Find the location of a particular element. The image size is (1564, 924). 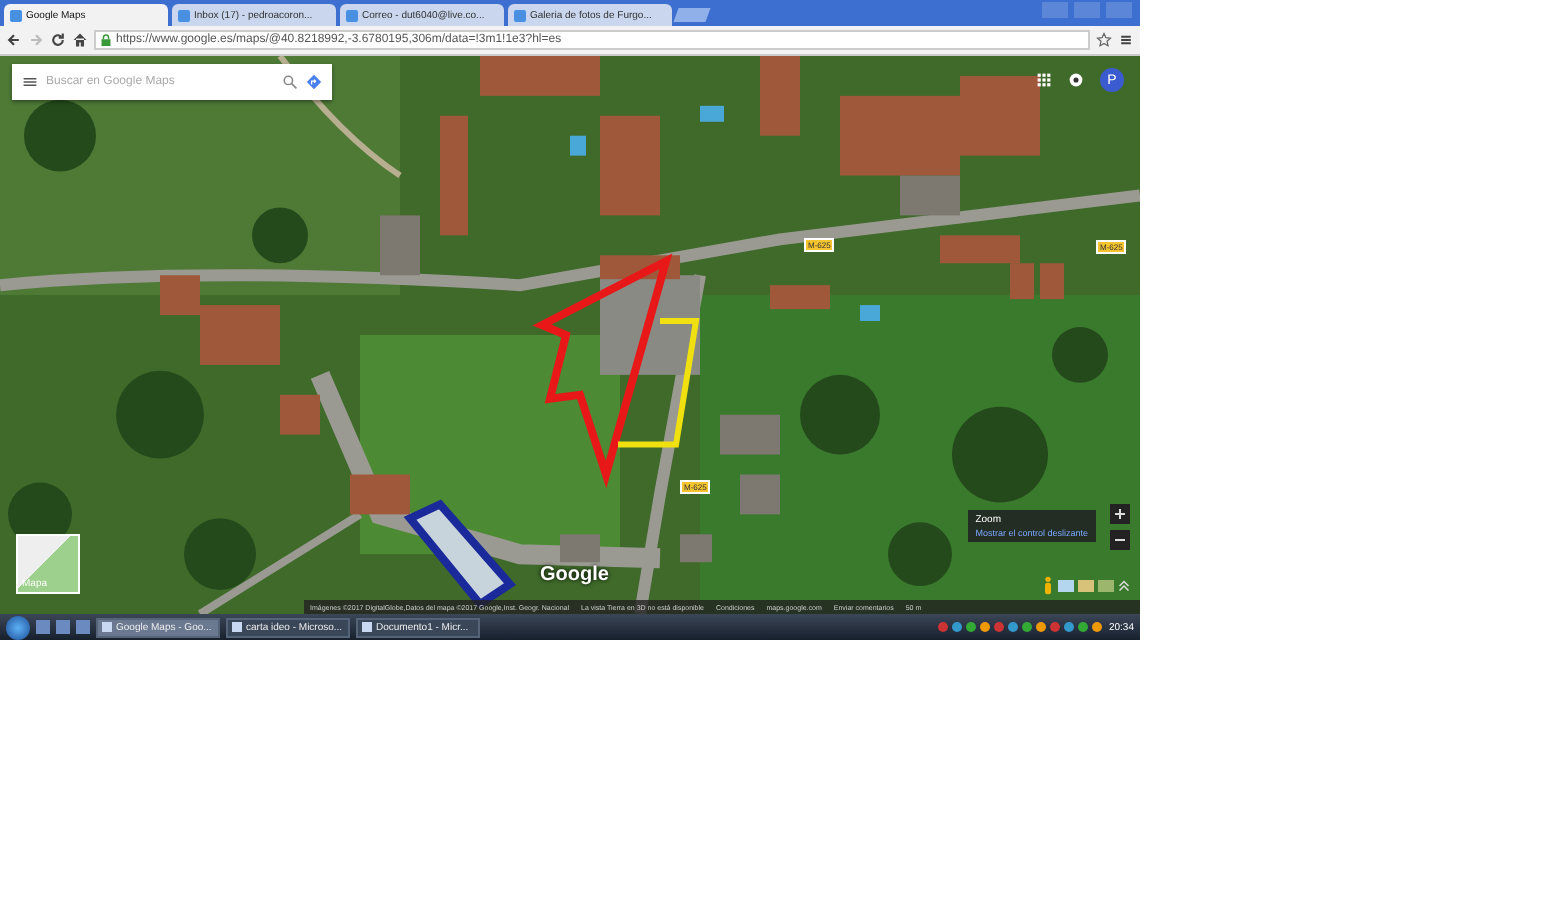

google-logo: Google is located at coordinates (574, 575).